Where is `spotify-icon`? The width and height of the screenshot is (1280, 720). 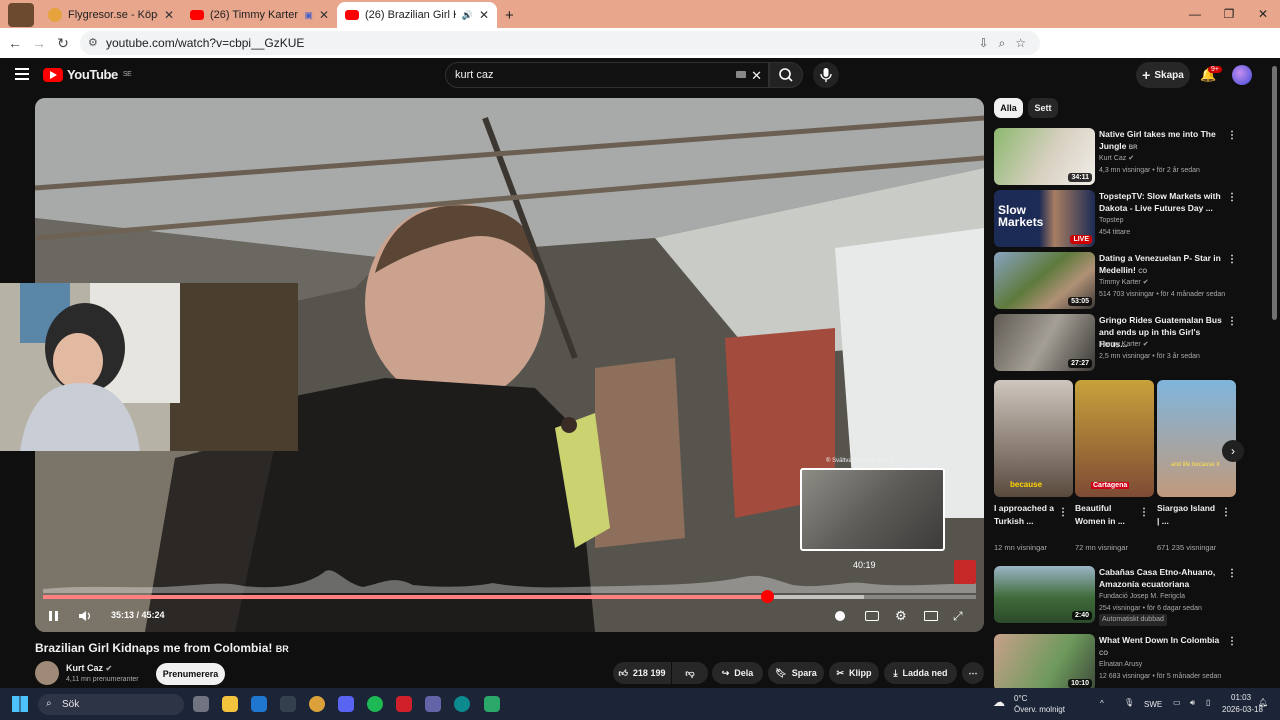 spotify-icon is located at coordinates (375, 704).